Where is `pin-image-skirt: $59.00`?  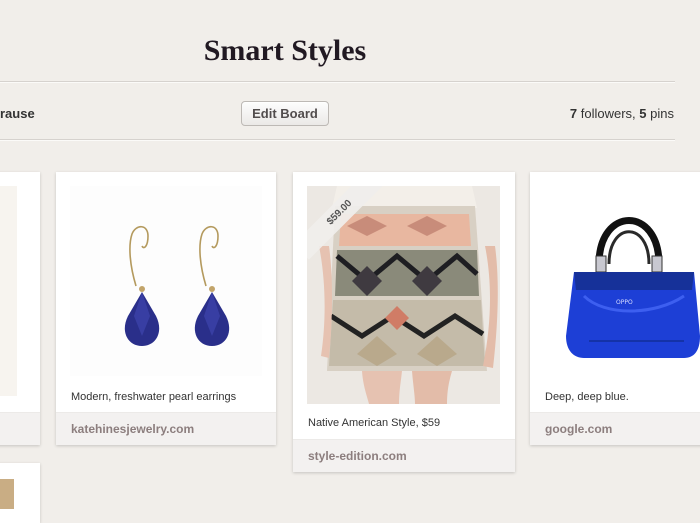 pin-image-skirt: $59.00 is located at coordinates (403, 295).